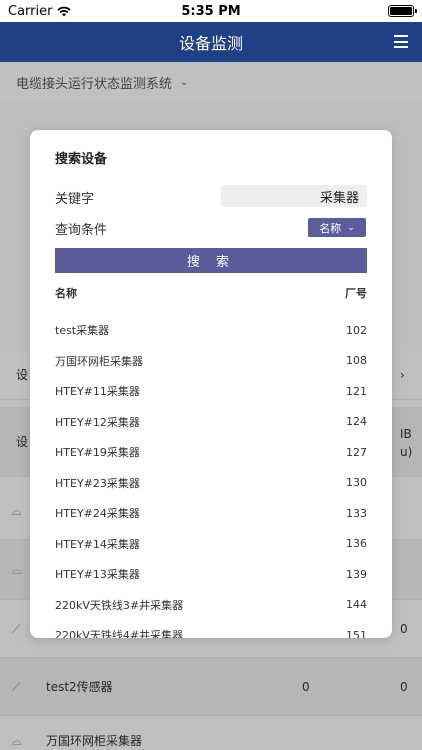  I want to click on list-item: HTEY#14采集器 136, so click(211, 544).